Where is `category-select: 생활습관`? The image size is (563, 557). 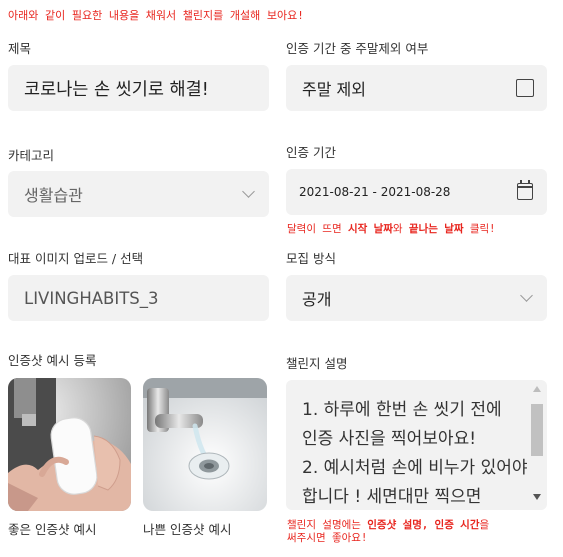
category-select: 생활습관 is located at coordinates (138, 194).